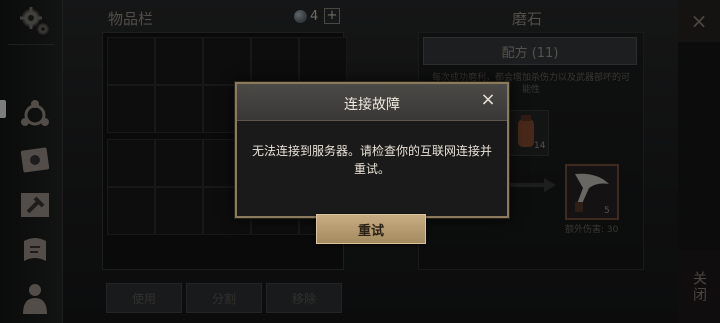  I want to click on dialog-message: 无法连接到服务器。请检查你的互联网连接并重试。, so click(371, 160).